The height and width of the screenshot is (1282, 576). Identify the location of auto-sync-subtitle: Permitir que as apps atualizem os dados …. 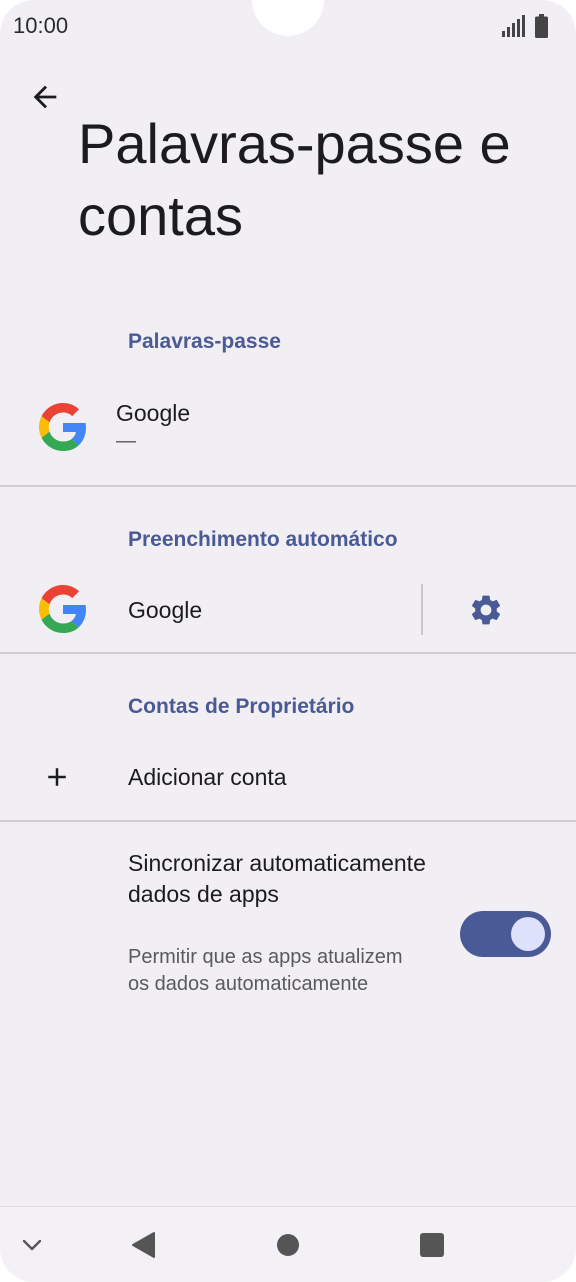
(265, 970).